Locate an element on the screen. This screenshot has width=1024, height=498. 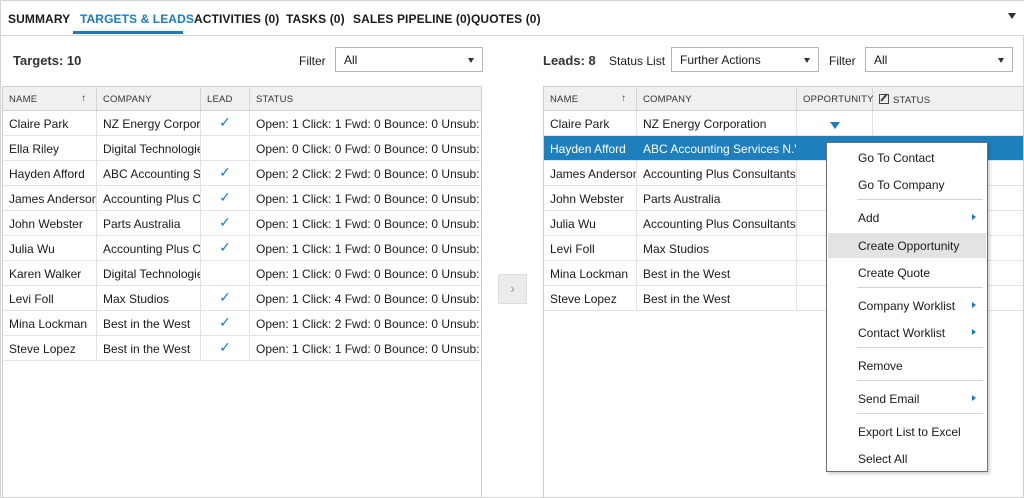
caret-down-icon is located at coordinates (1001, 60).